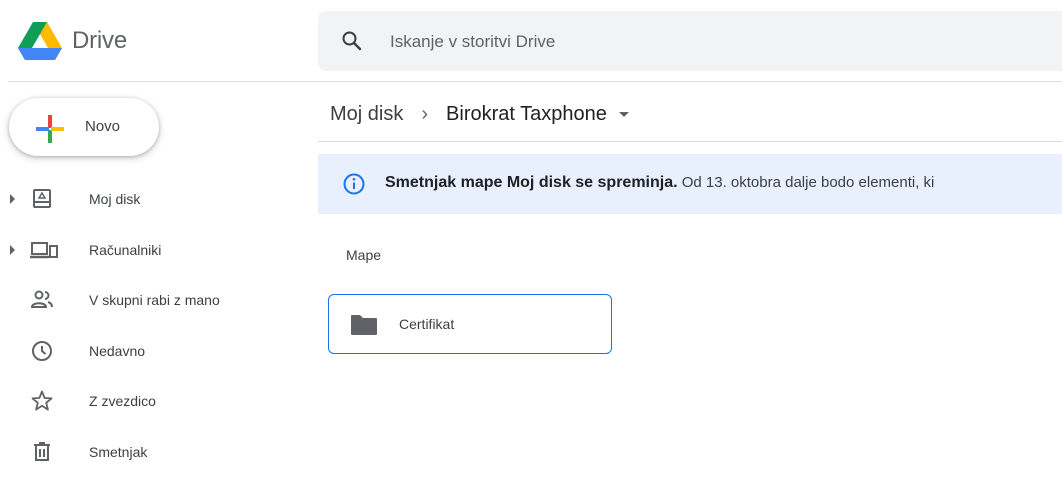 Image resolution: width=1062 pixels, height=481 pixels. Describe the element at coordinates (535, 81) in the screenshot. I see `header-divider` at that location.